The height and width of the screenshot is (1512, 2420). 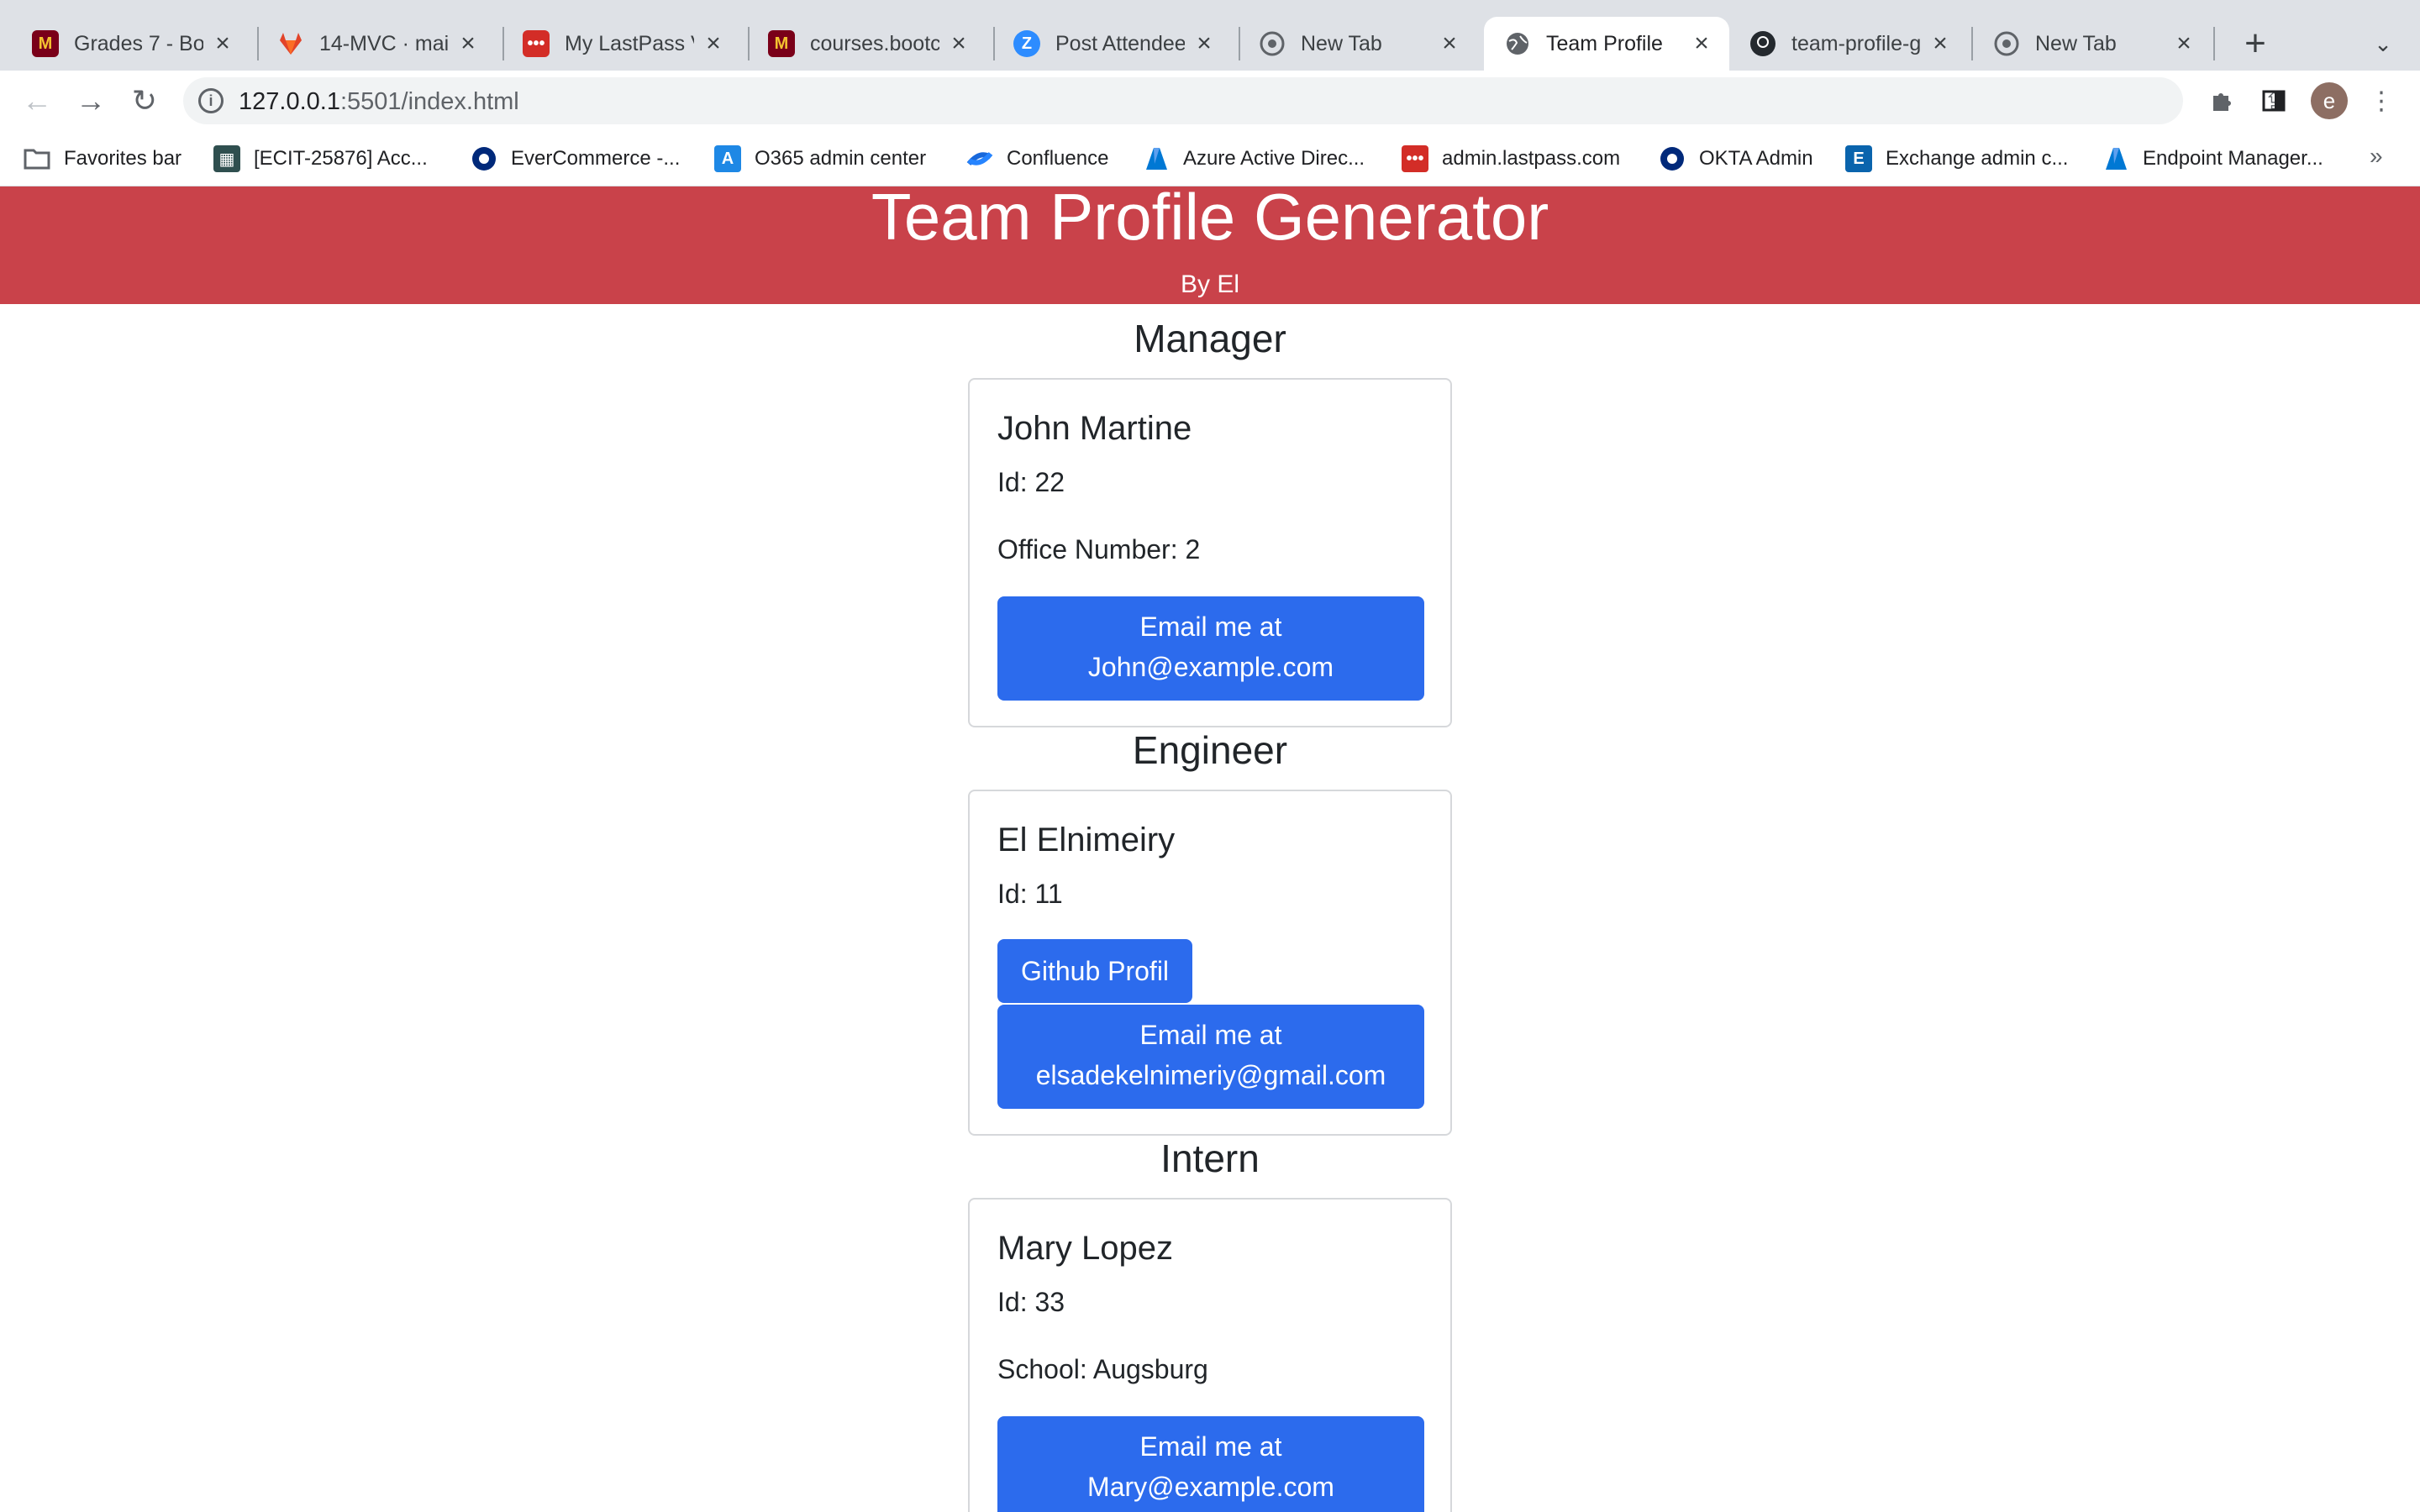 What do you see at coordinates (2214, 43) in the screenshot?
I see `tab-separator` at bounding box center [2214, 43].